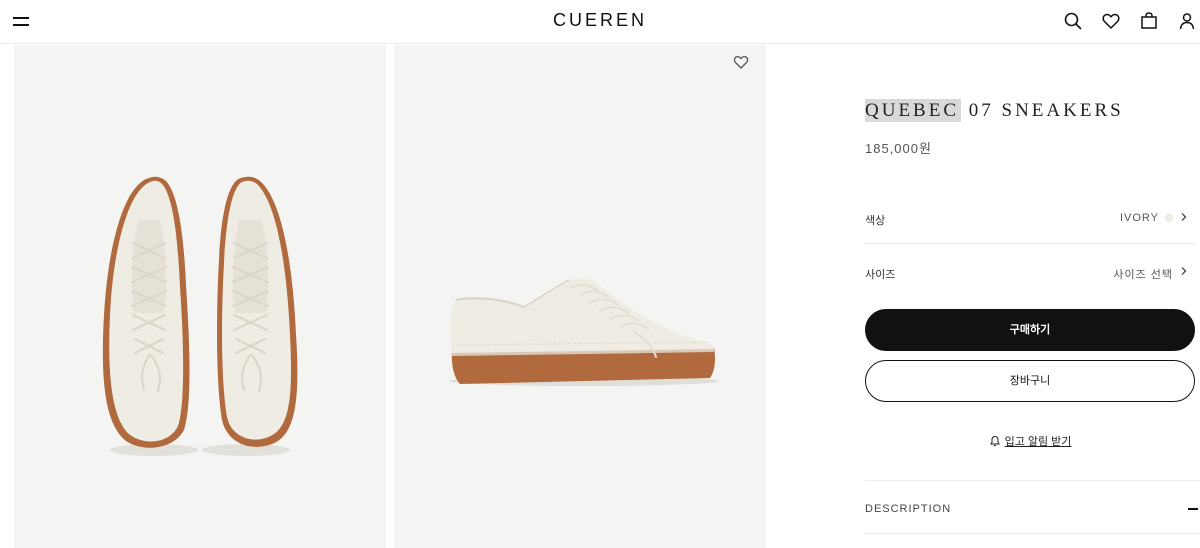 This screenshot has width=1200, height=548. Describe the element at coordinates (994, 441) in the screenshot. I see `bell-icon` at that location.